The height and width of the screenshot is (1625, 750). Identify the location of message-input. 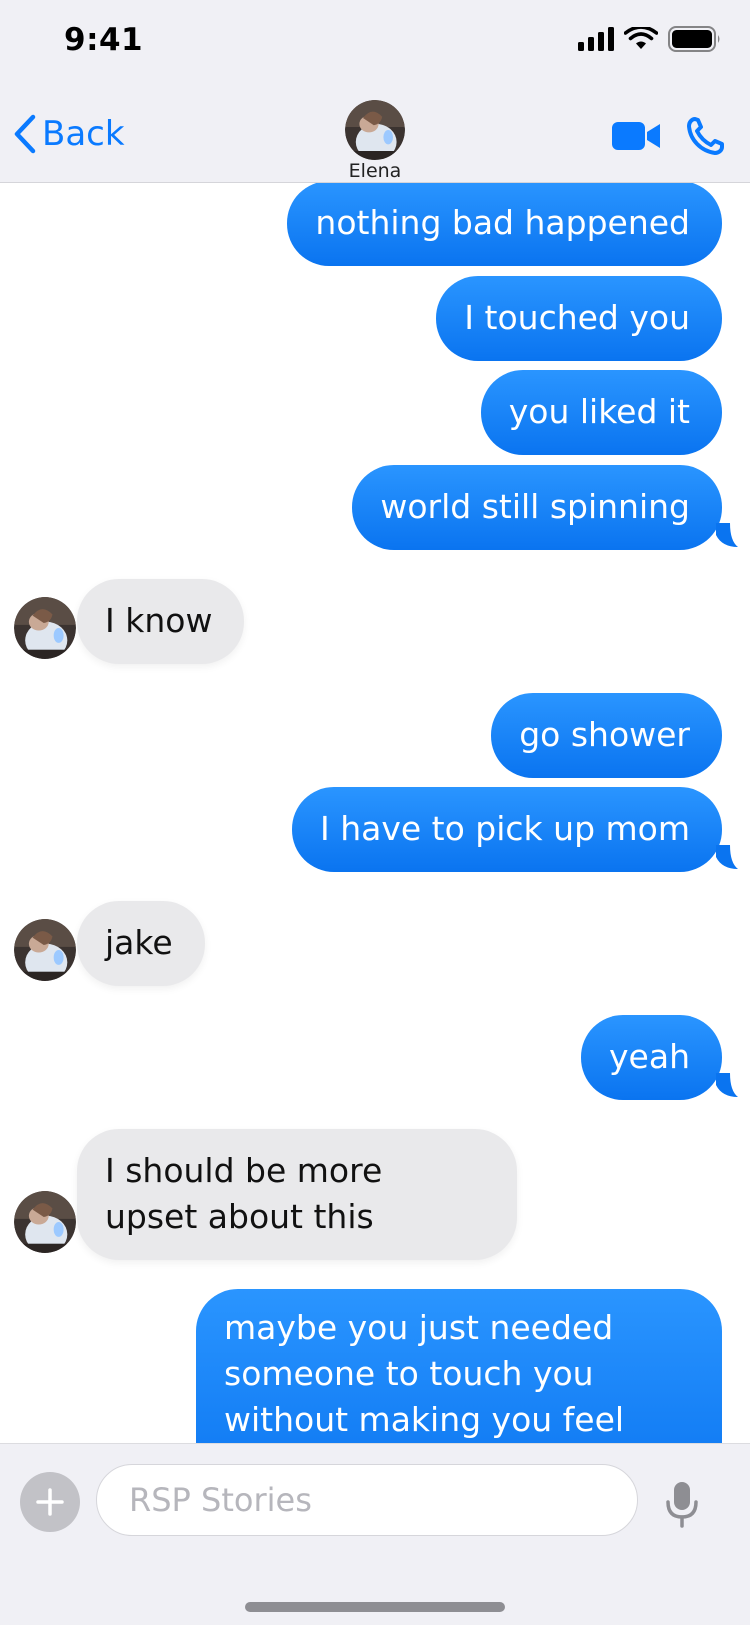
(367, 1500).